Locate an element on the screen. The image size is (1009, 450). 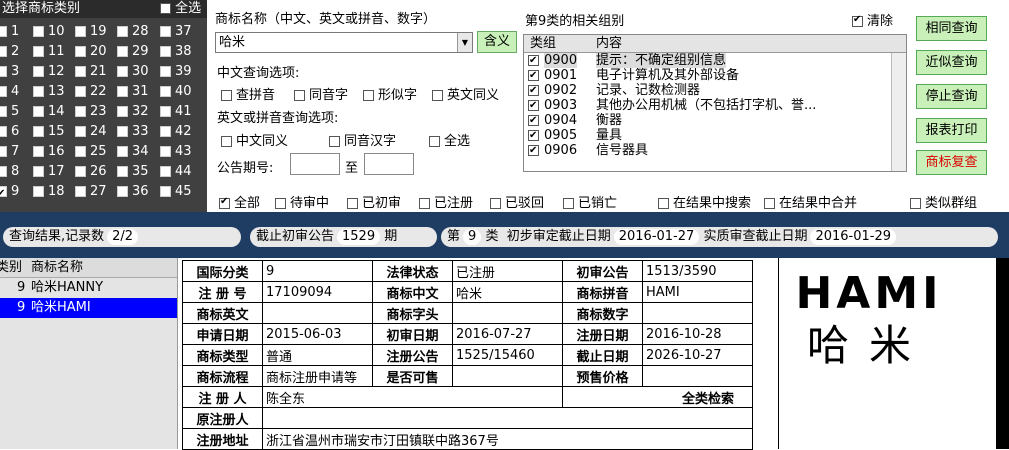
group-row: 0906信号器具 is located at coordinates (715, 150).